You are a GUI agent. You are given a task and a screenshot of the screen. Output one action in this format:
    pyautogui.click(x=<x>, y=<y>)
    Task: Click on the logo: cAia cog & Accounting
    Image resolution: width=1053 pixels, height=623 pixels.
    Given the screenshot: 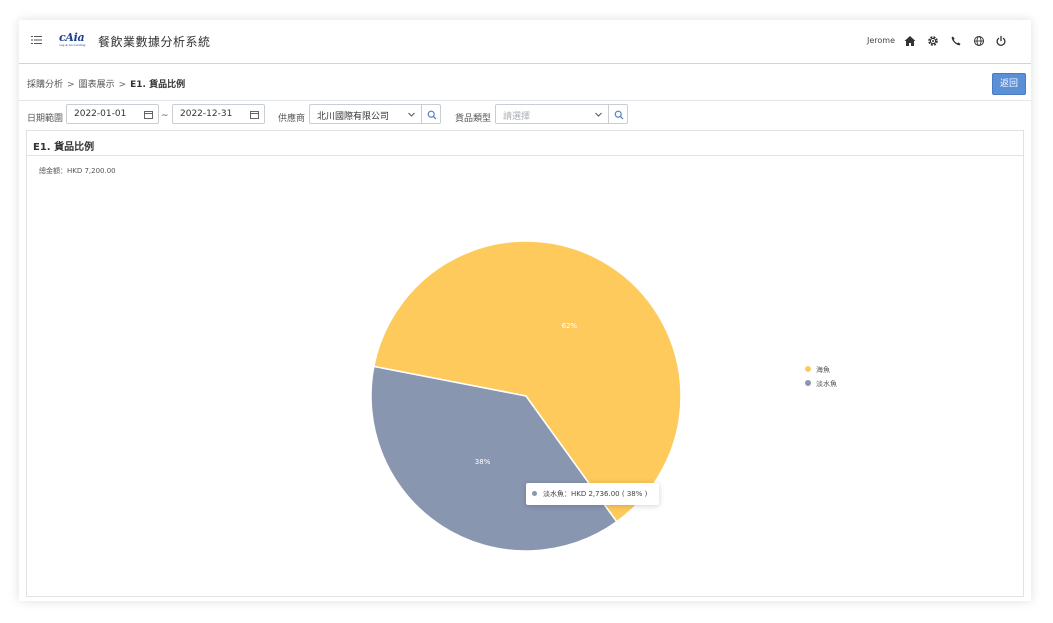 What is the action you would take?
    pyautogui.click(x=73, y=41)
    